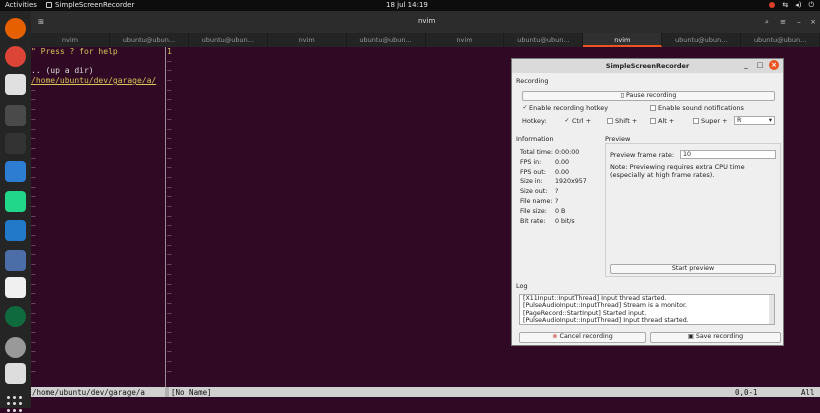  Describe the element at coordinates (798, 5) in the screenshot. I see `volume-icon: ◂)` at that location.